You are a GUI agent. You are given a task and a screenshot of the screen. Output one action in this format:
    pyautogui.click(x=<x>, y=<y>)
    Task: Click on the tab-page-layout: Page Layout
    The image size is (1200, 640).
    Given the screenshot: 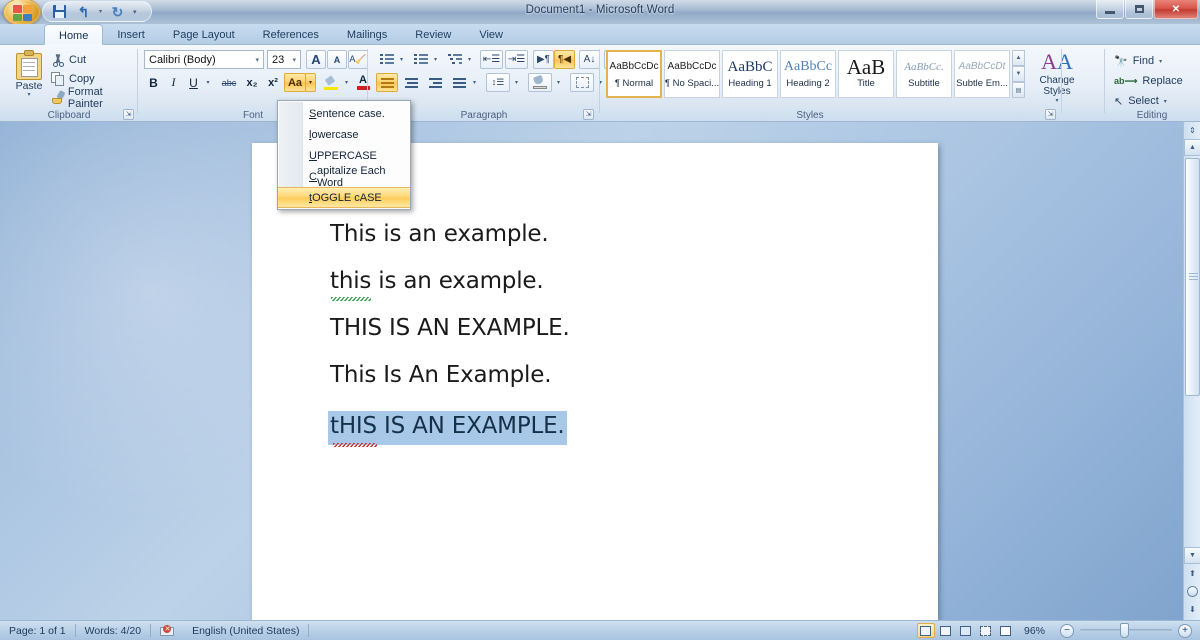 What is the action you would take?
    pyautogui.click(x=204, y=34)
    